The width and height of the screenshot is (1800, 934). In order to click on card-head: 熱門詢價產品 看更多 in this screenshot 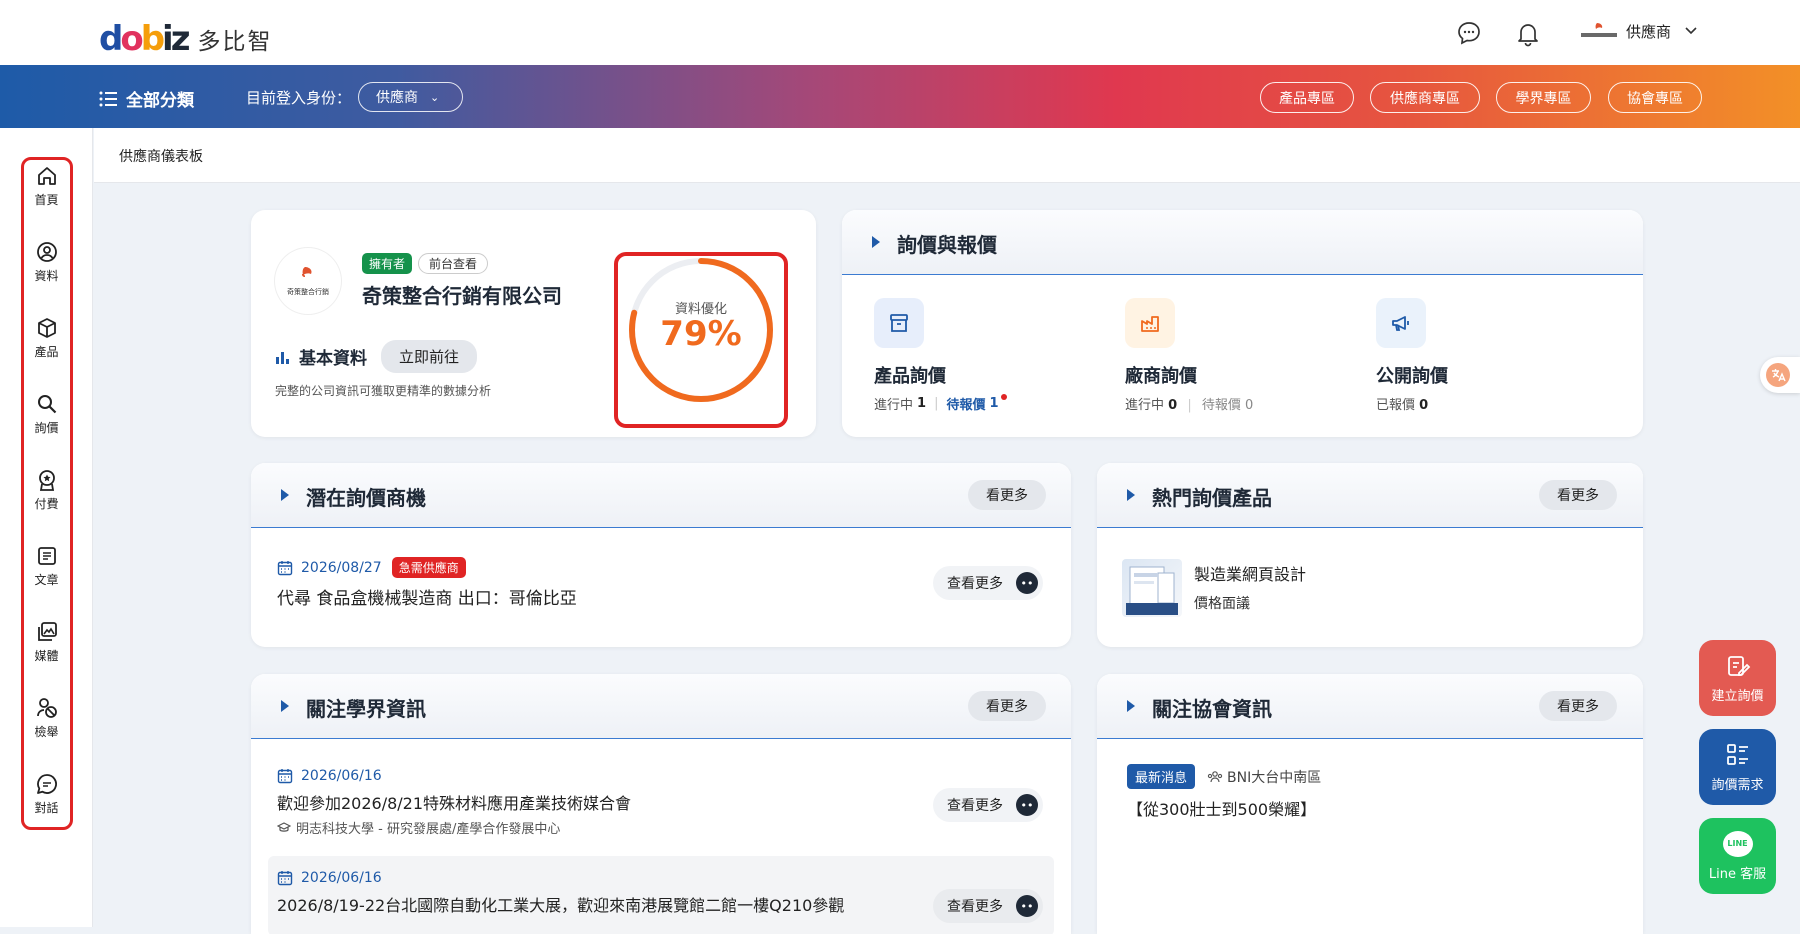, I will do `click(1370, 495)`.